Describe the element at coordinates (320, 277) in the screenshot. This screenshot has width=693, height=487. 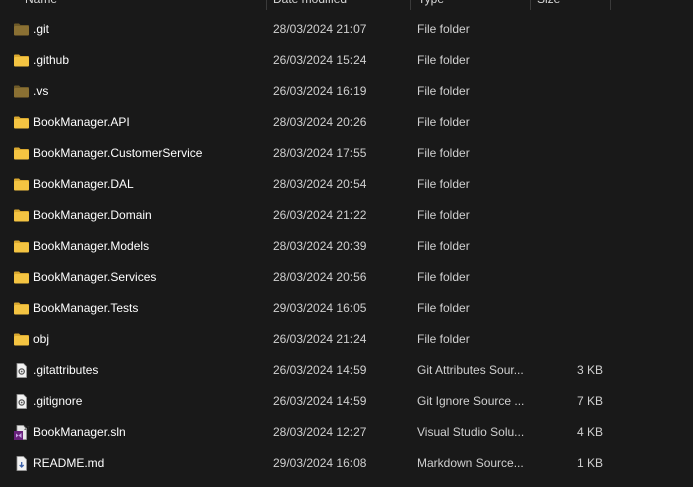
I see `file-date-modified: 28/03/2024 20:56` at that location.